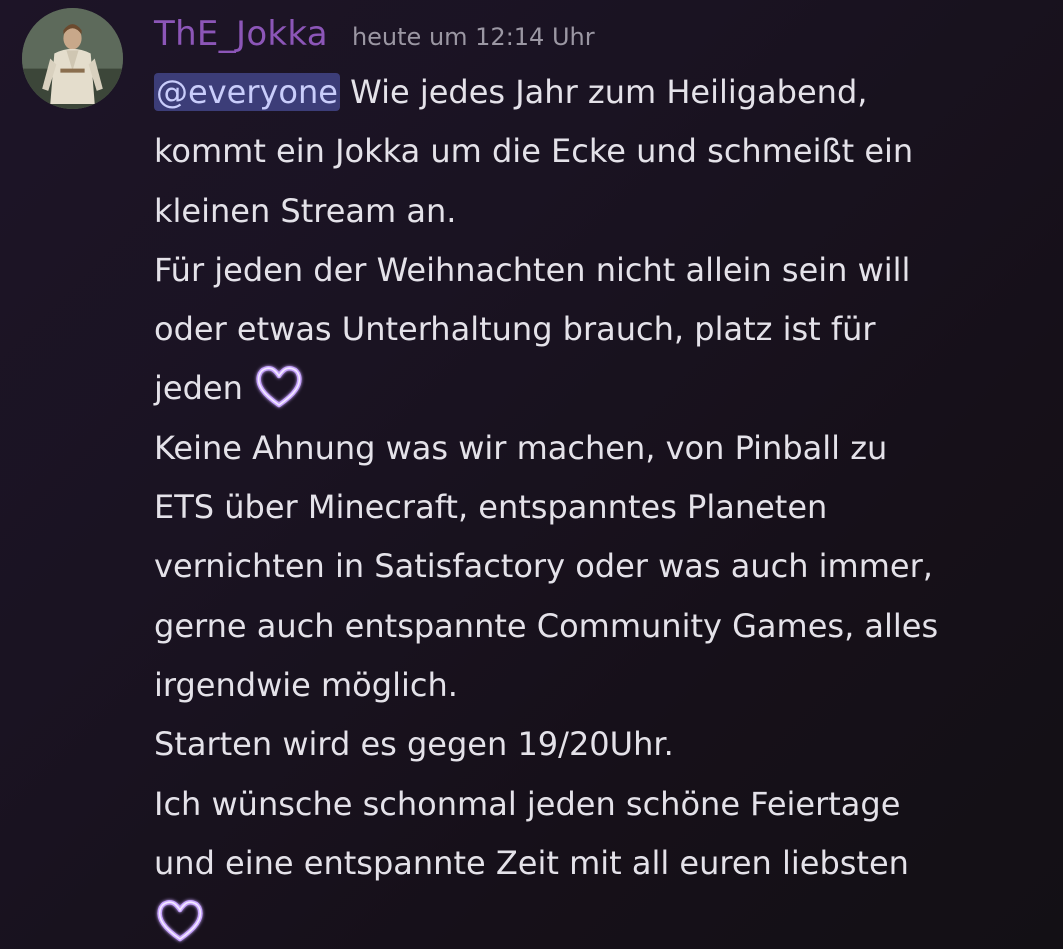 The height and width of the screenshot is (949, 1063). Describe the element at coordinates (247, 92) in the screenshot. I see `everyone-mention: @everyone` at that location.